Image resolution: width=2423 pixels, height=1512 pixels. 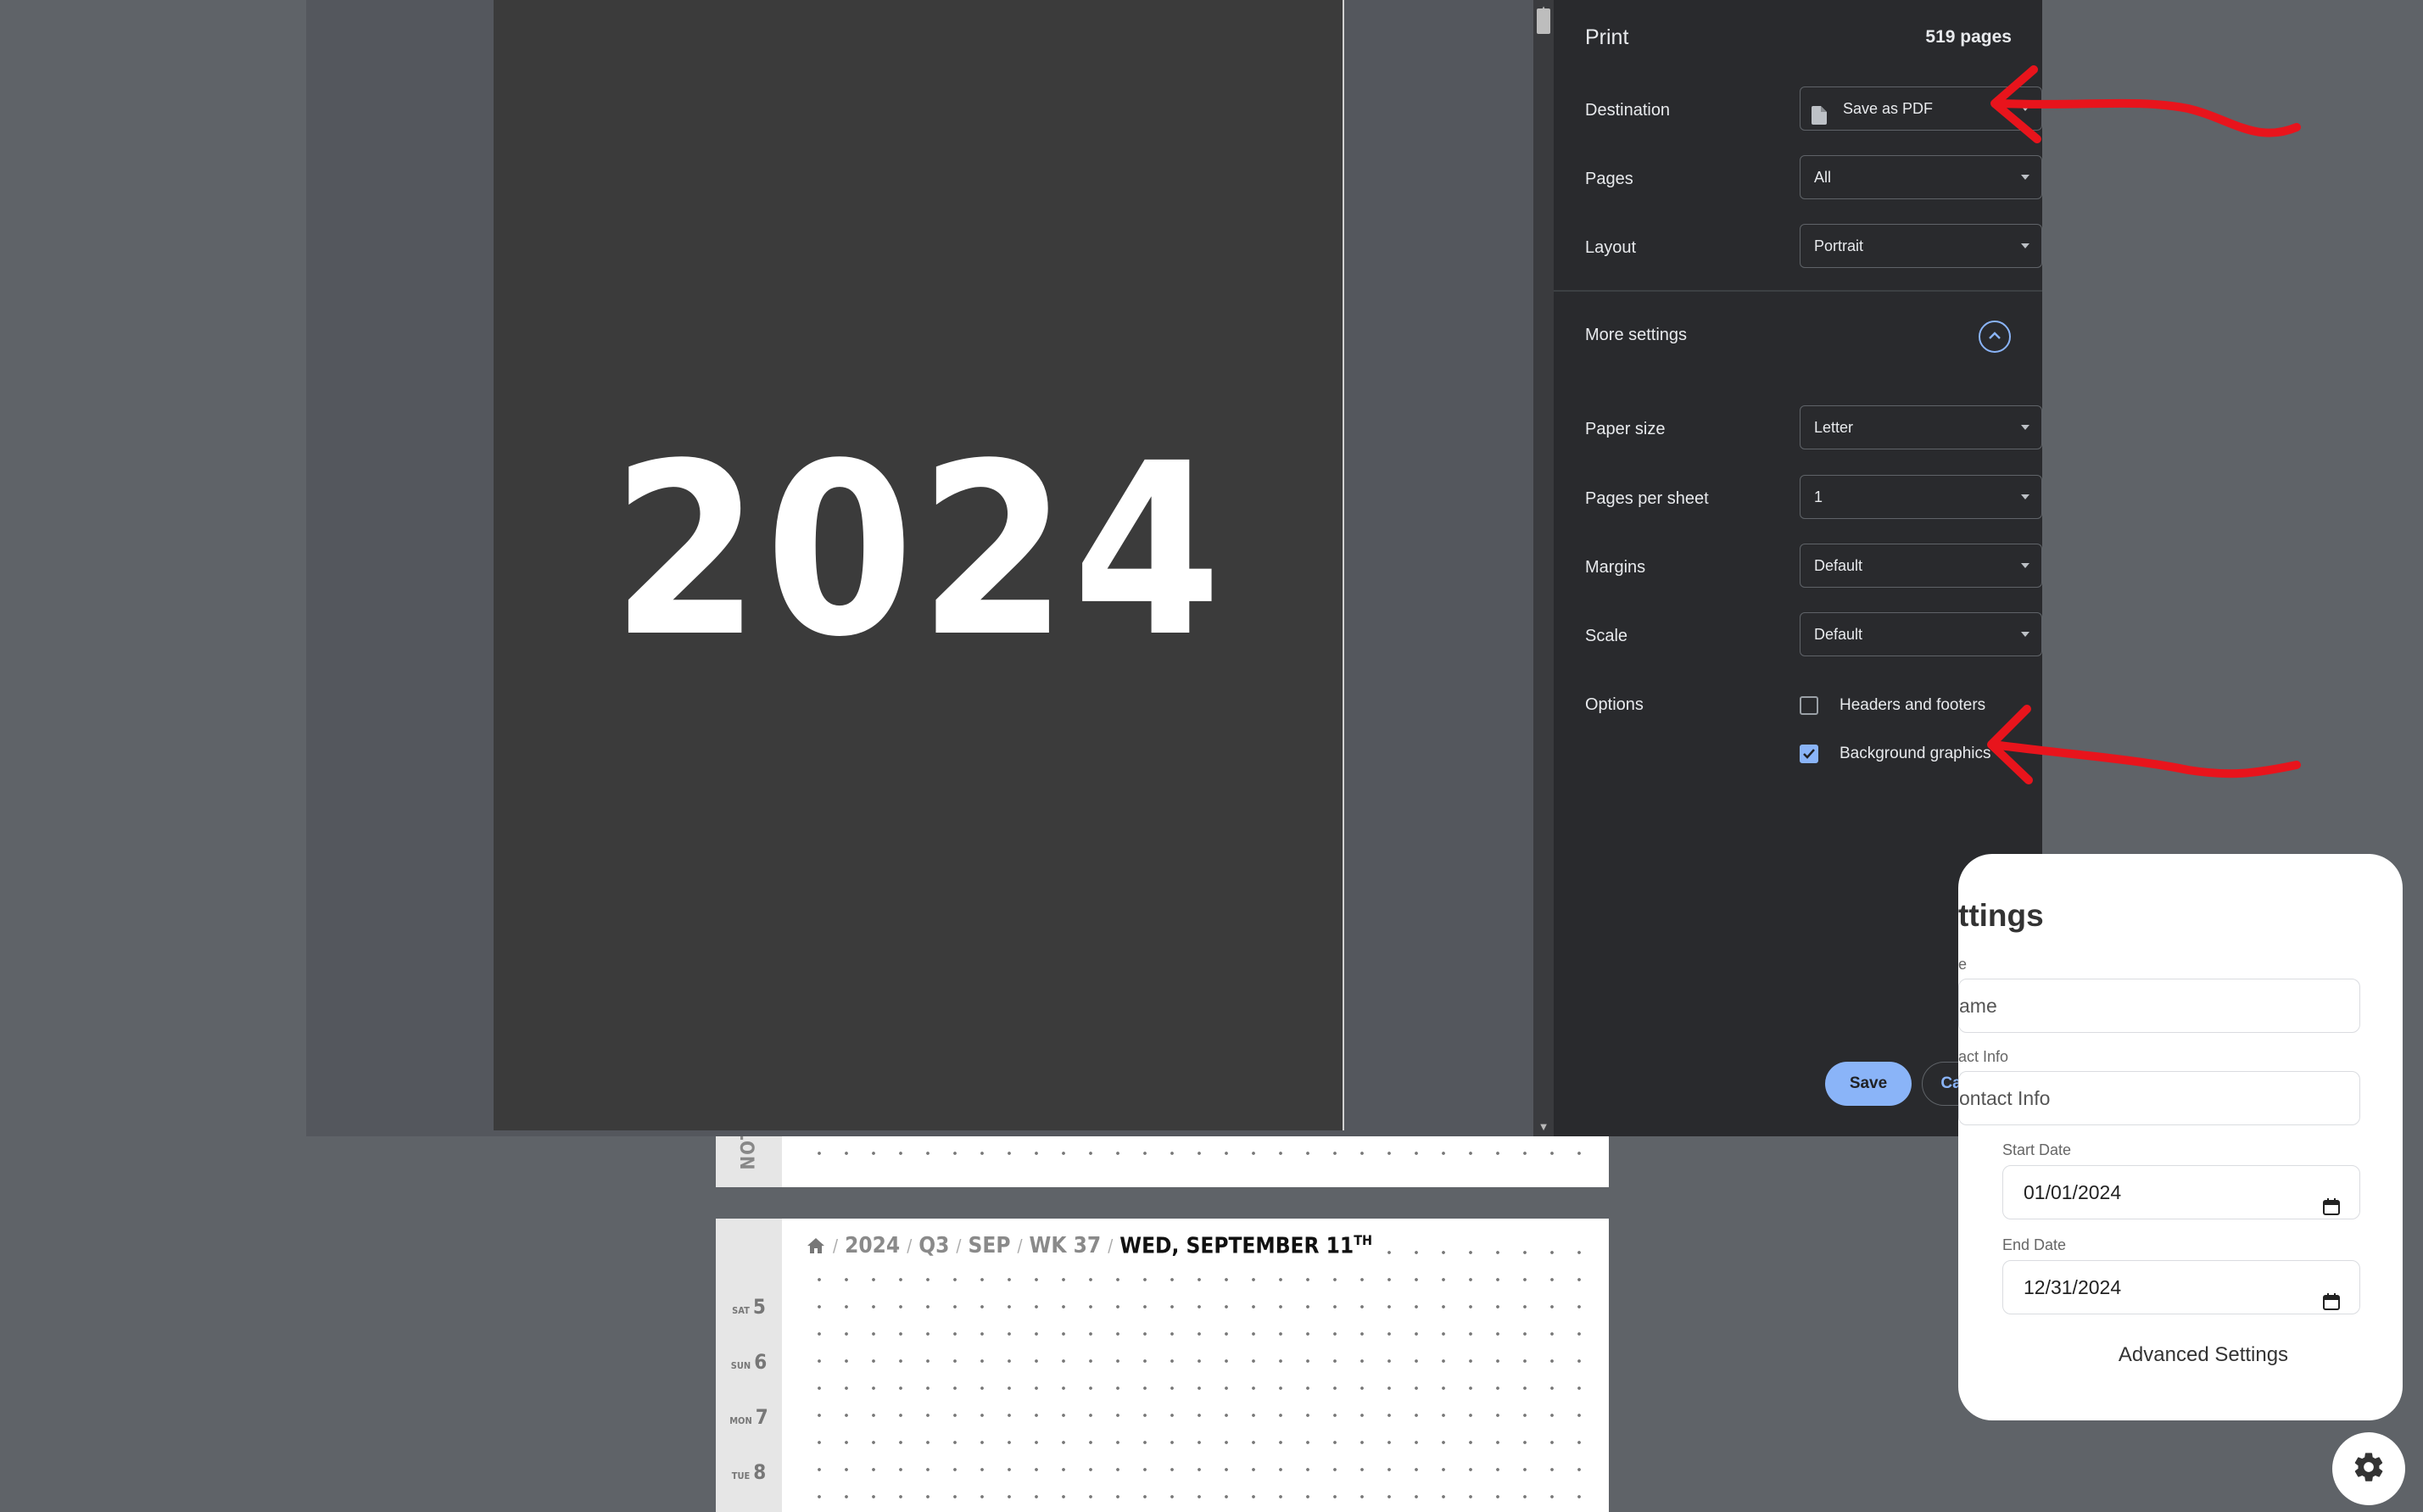 What do you see at coordinates (1921, 246) in the screenshot?
I see `layout-select: Portrait` at bounding box center [1921, 246].